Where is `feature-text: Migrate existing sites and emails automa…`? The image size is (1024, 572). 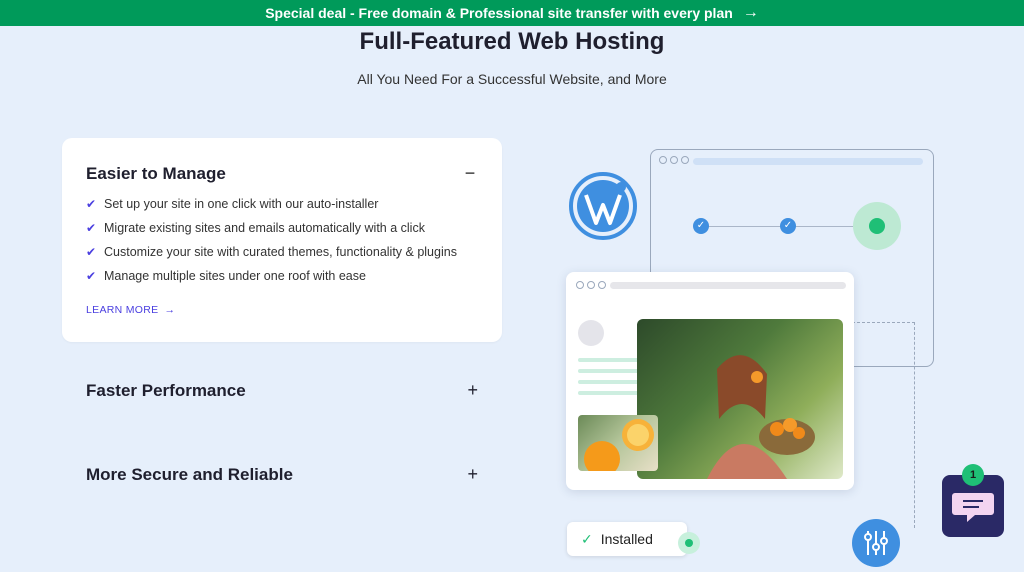 feature-text: Migrate existing sites and emails automa… is located at coordinates (264, 228).